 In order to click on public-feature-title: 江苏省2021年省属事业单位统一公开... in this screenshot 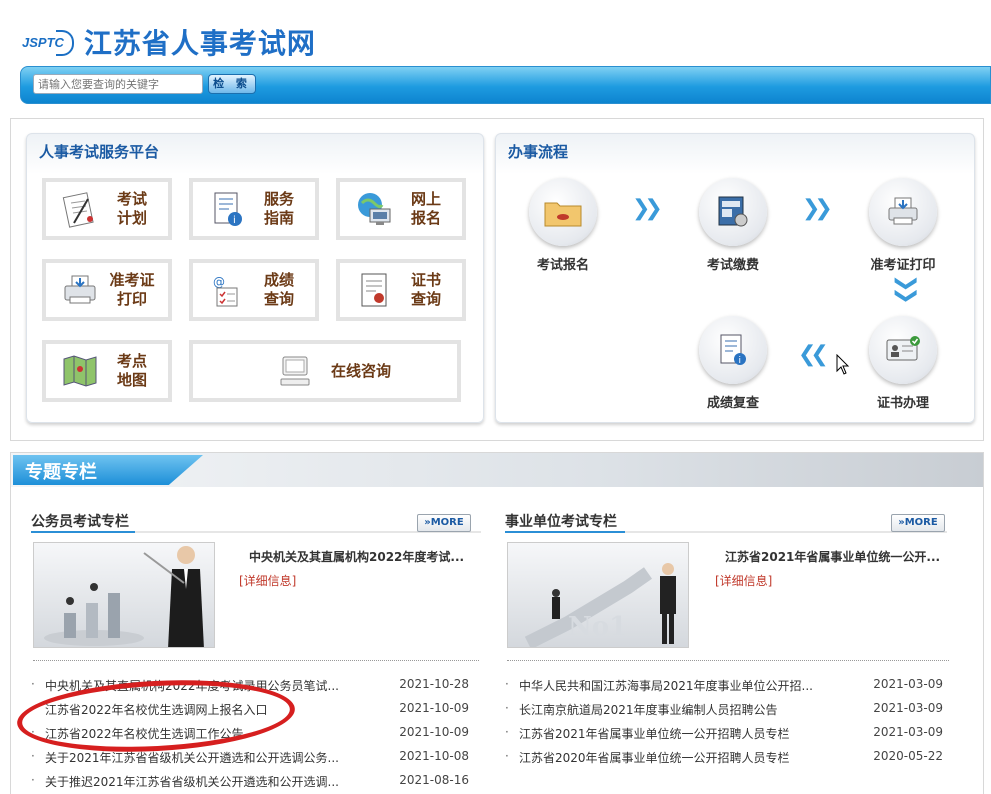, I will do `click(832, 556)`.